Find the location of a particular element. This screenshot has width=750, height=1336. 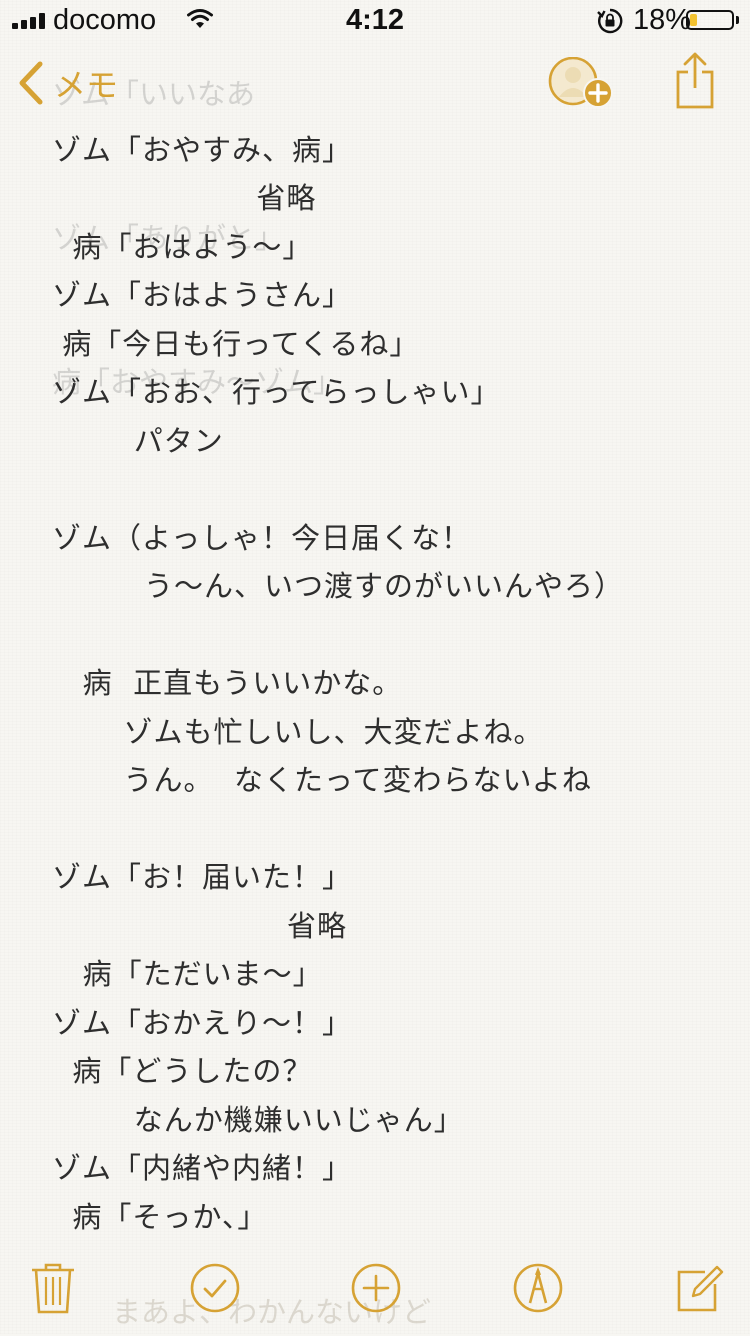

add-people-button is located at coordinates (581, 83).